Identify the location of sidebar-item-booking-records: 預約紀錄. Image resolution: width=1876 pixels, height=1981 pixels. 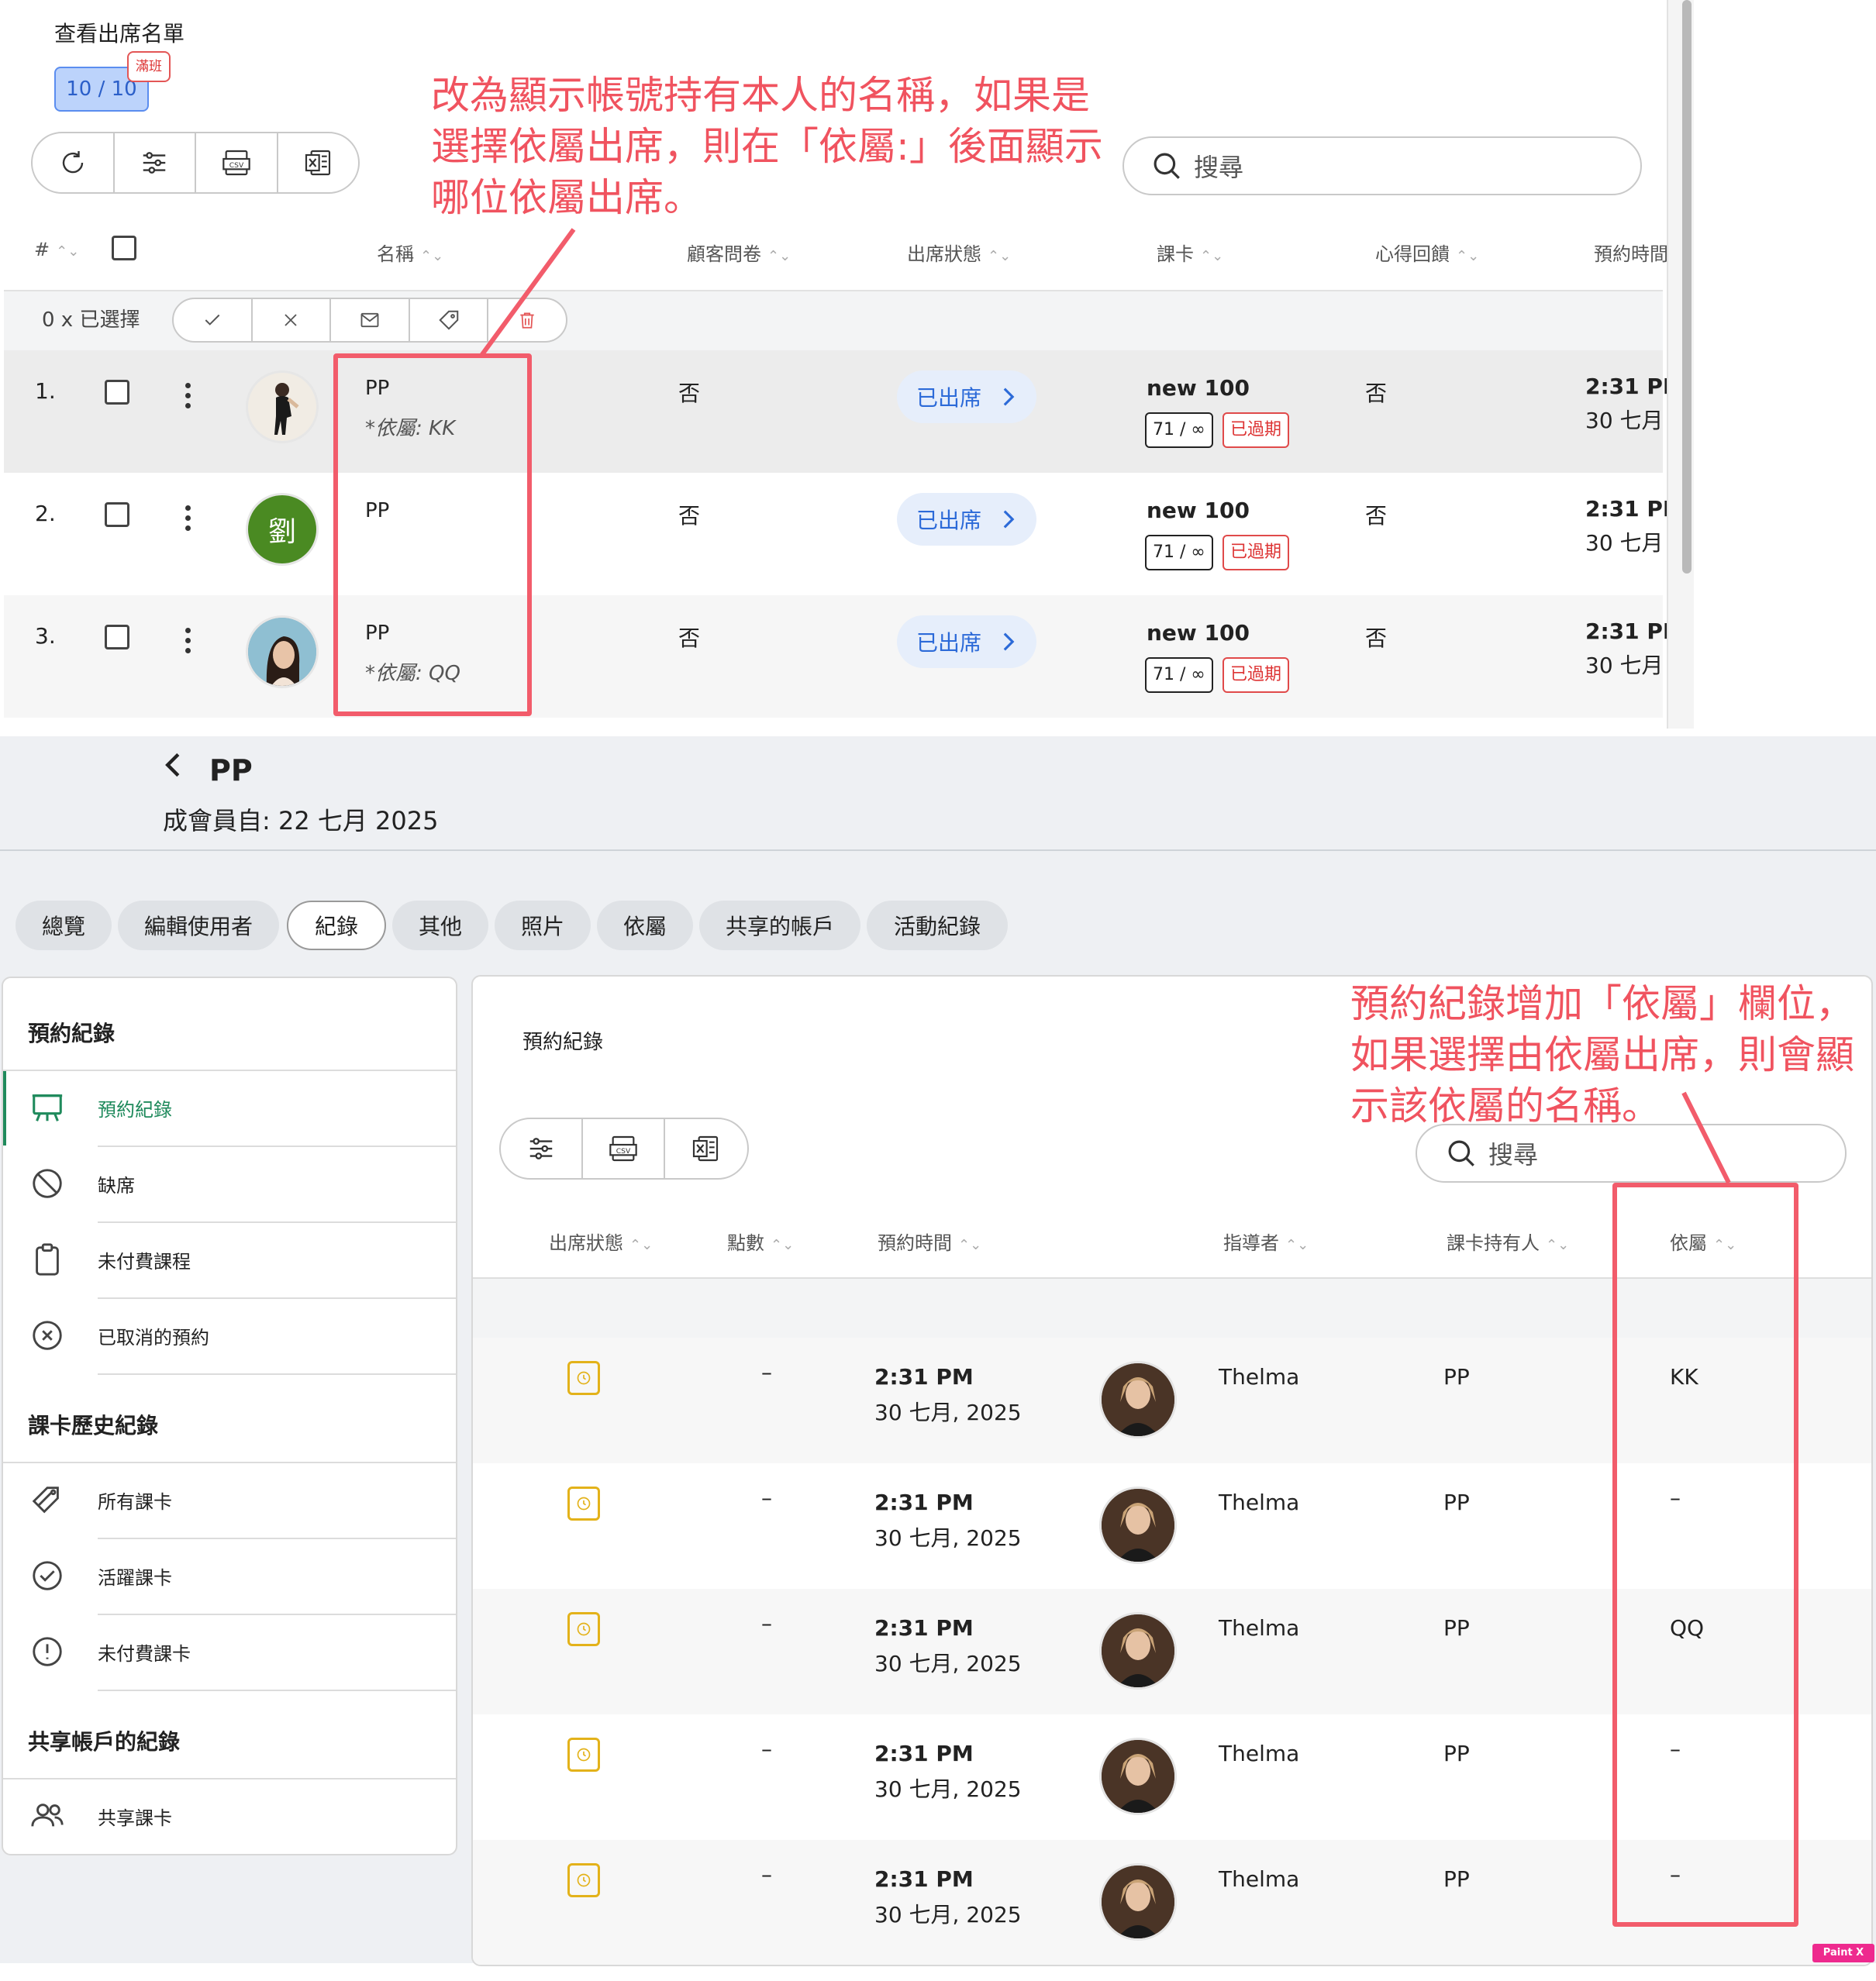
(229, 1108).